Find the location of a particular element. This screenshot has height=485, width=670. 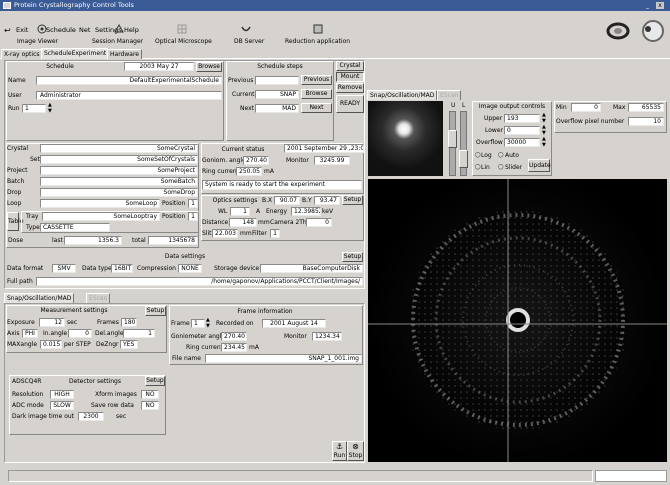

data-type-field: 16BIT is located at coordinates (122, 268).